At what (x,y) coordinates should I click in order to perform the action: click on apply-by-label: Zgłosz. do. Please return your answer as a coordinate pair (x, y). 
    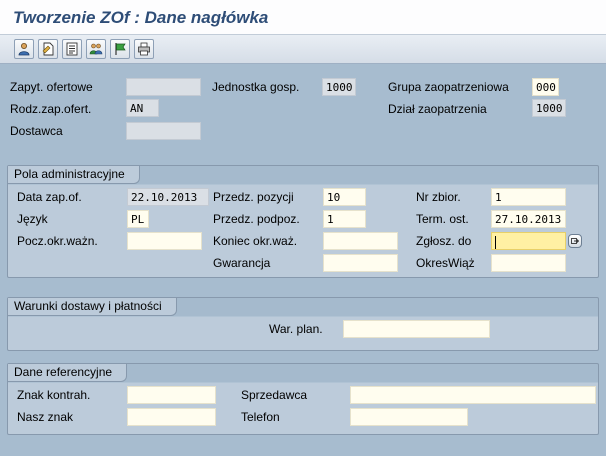
    Looking at the image, I should click on (444, 241).